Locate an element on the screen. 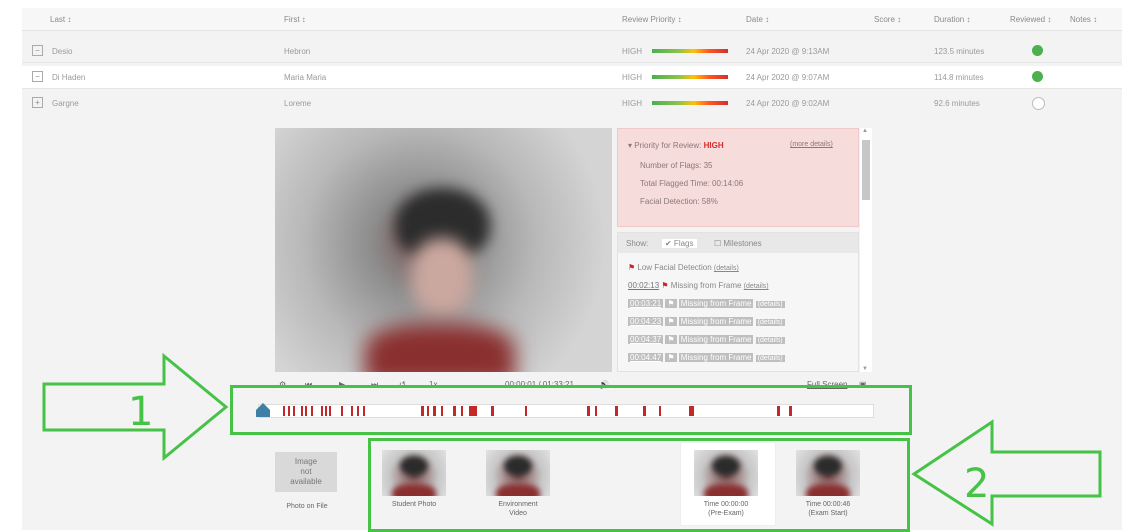 The width and height of the screenshot is (1128, 532). cell-duration: 92.6 minutes is located at coordinates (957, 103).